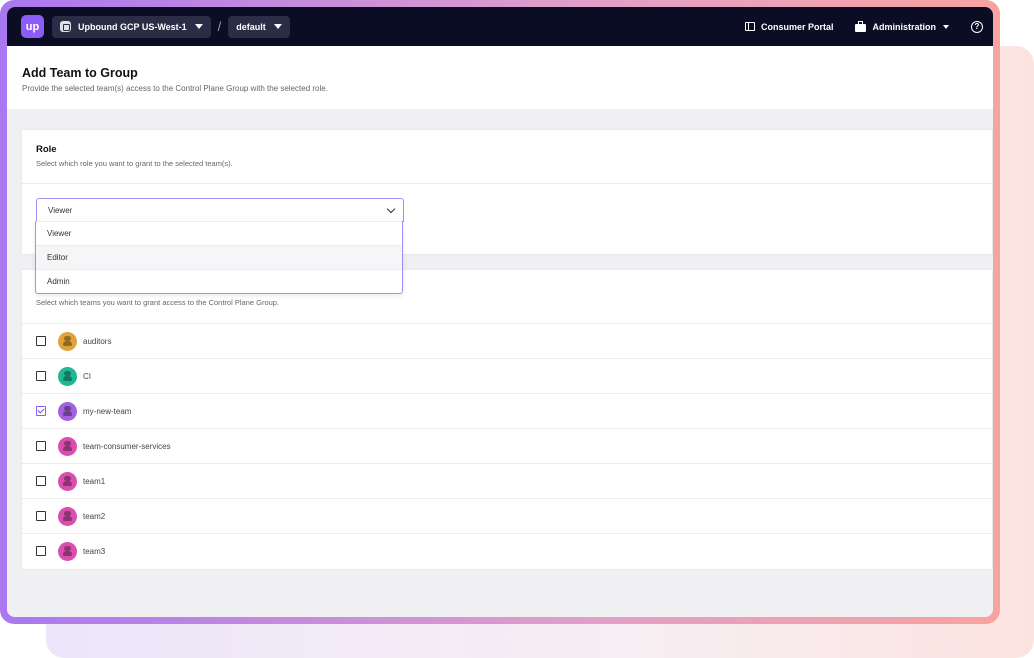 This screenshot has width=1034, height=658. I want to click on page-title: Add Team to Group, so click(80, 73).